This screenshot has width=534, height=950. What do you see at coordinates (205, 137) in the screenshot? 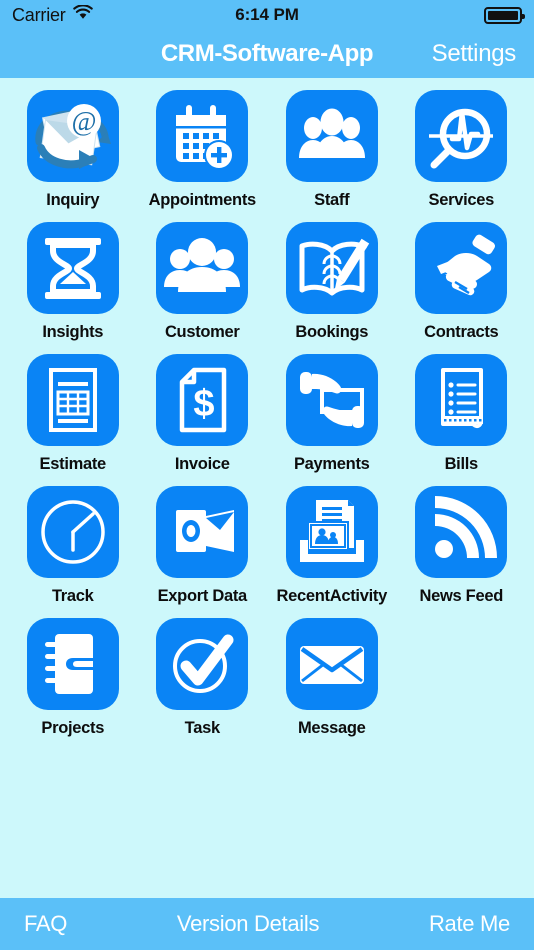
I see `calendar-plus-icon` at bounding box center [205, 137].